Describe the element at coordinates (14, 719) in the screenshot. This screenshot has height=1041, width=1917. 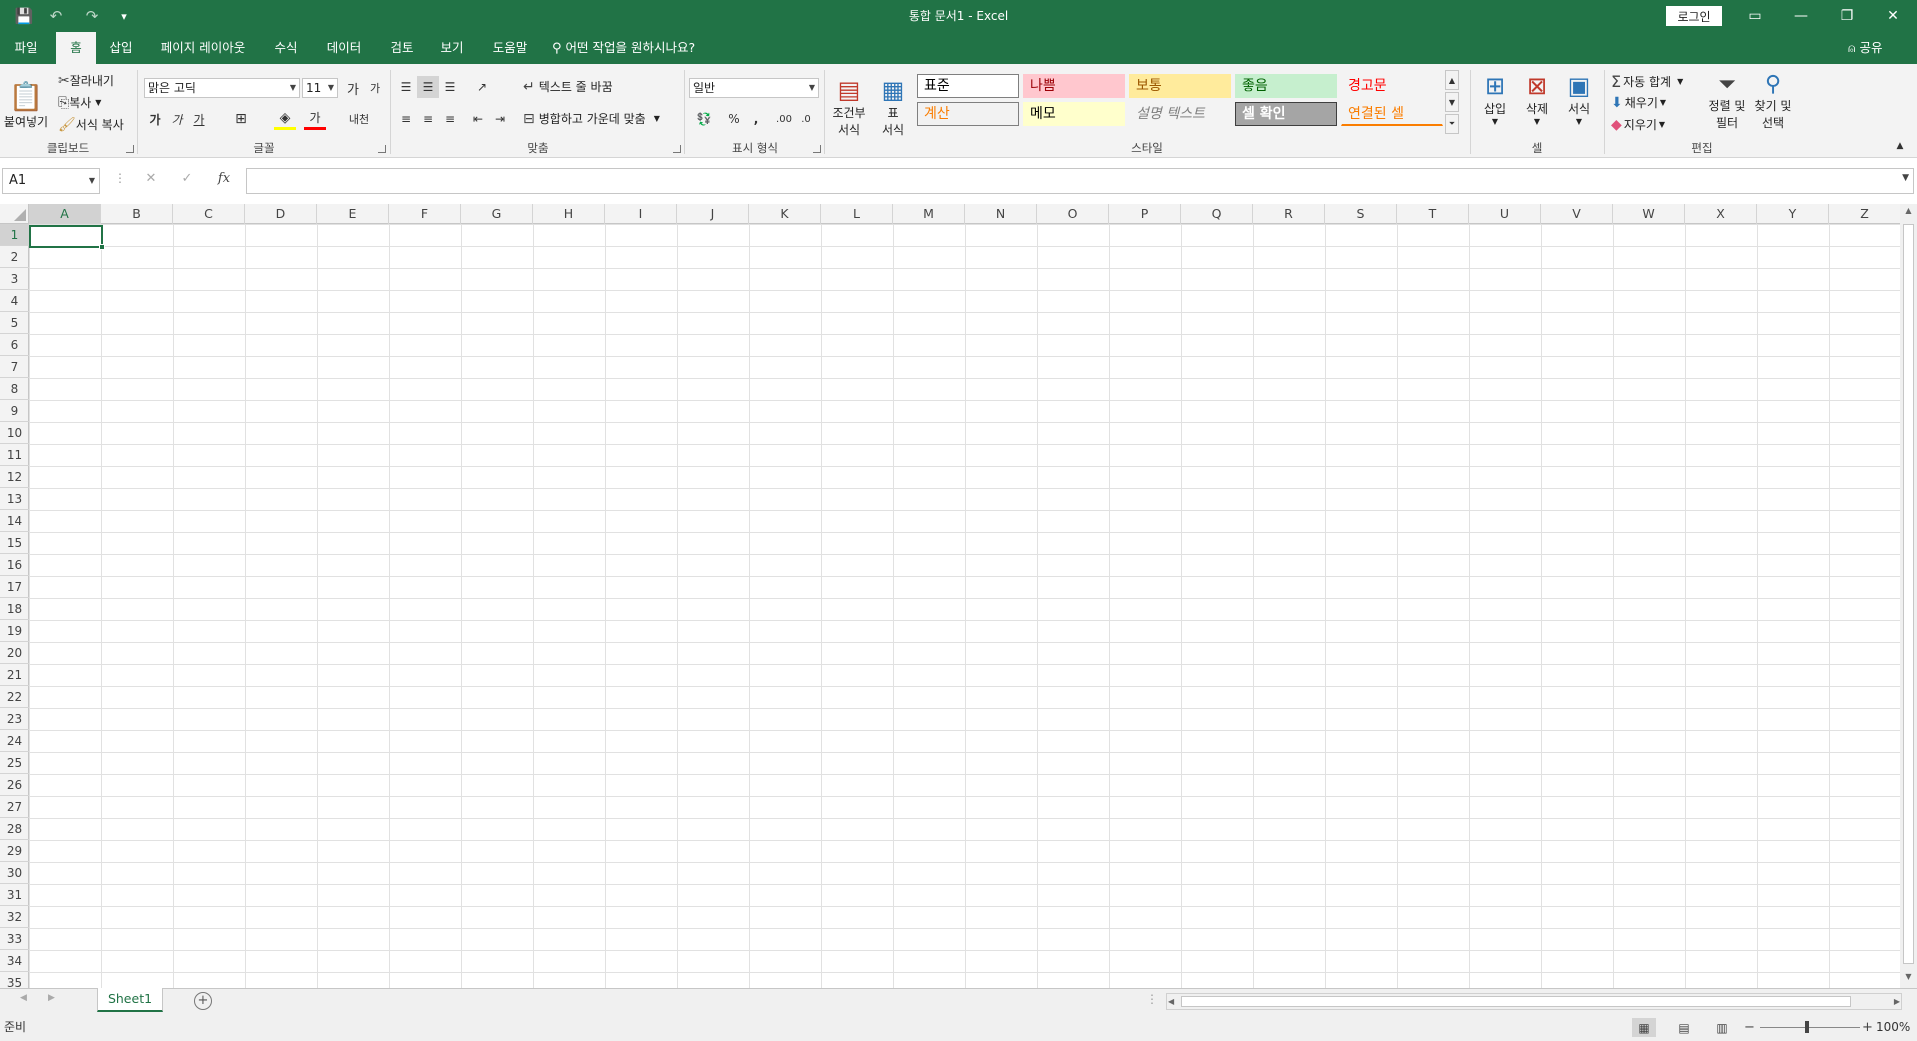
I see `row-header-23: 23` at that location.